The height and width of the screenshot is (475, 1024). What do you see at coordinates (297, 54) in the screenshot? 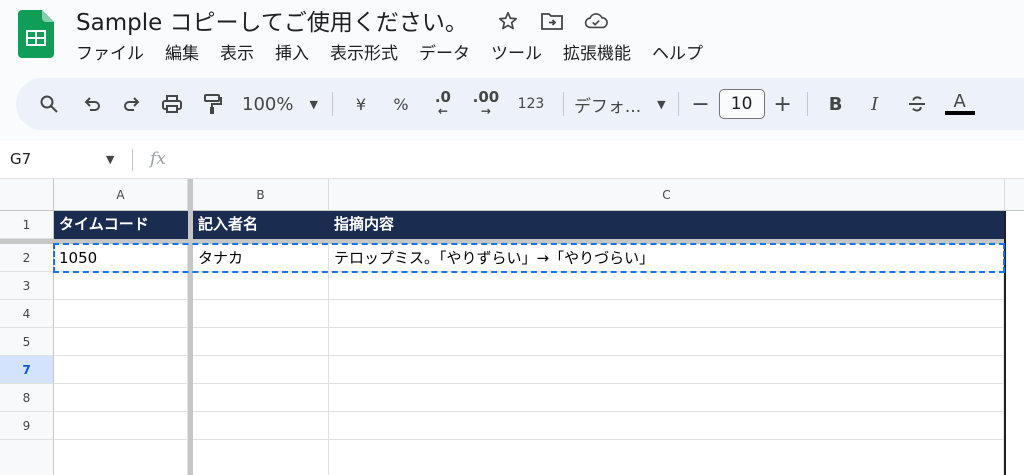
I see `menu-insert: 挿入` at bounding box center [297, 54].